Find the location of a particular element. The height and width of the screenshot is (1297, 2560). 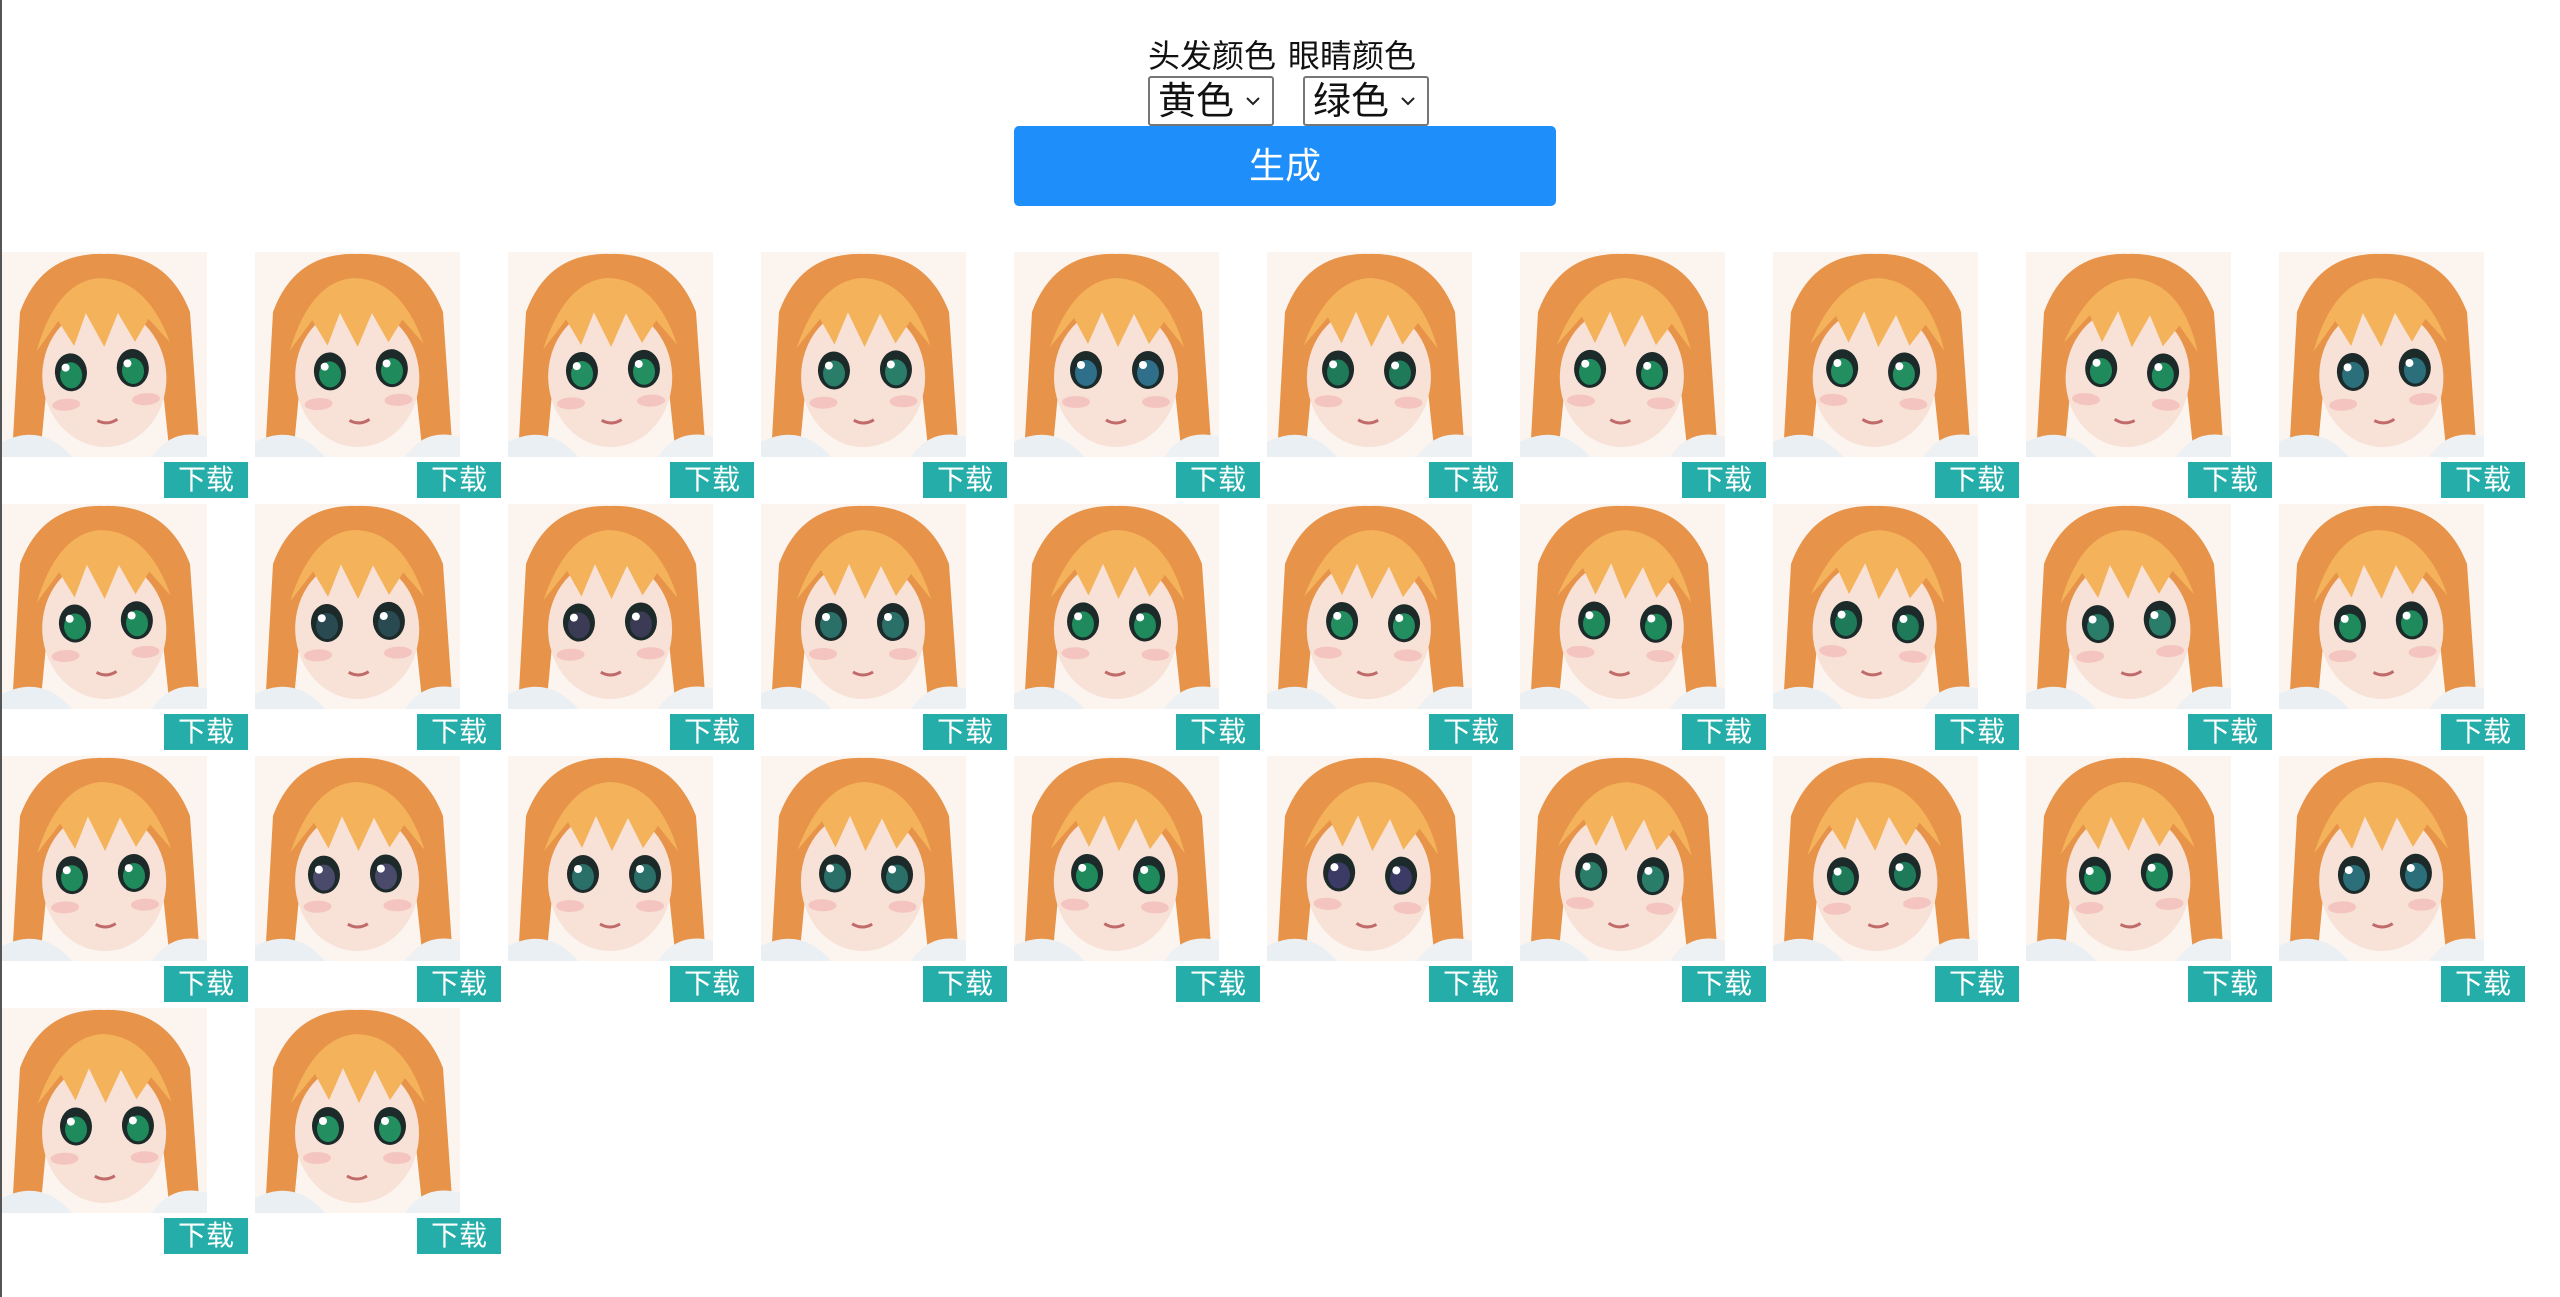

eye-color-select: 绿色 is located at coordinates (1366, 101).